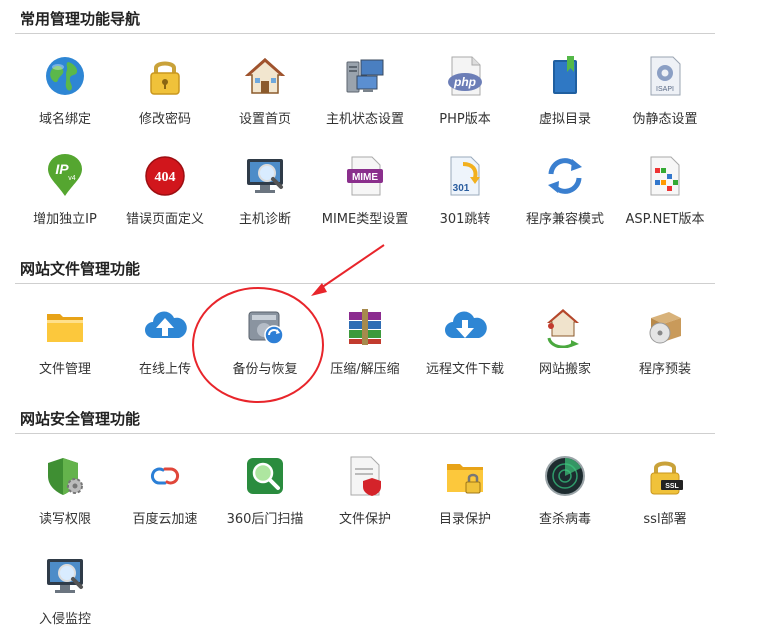 The height and width of the screenshot is (638, 768). What do you see at coordinates (165, 78) in the screenshot?
I see `padlock-icon` at bounding box center [165, 78].